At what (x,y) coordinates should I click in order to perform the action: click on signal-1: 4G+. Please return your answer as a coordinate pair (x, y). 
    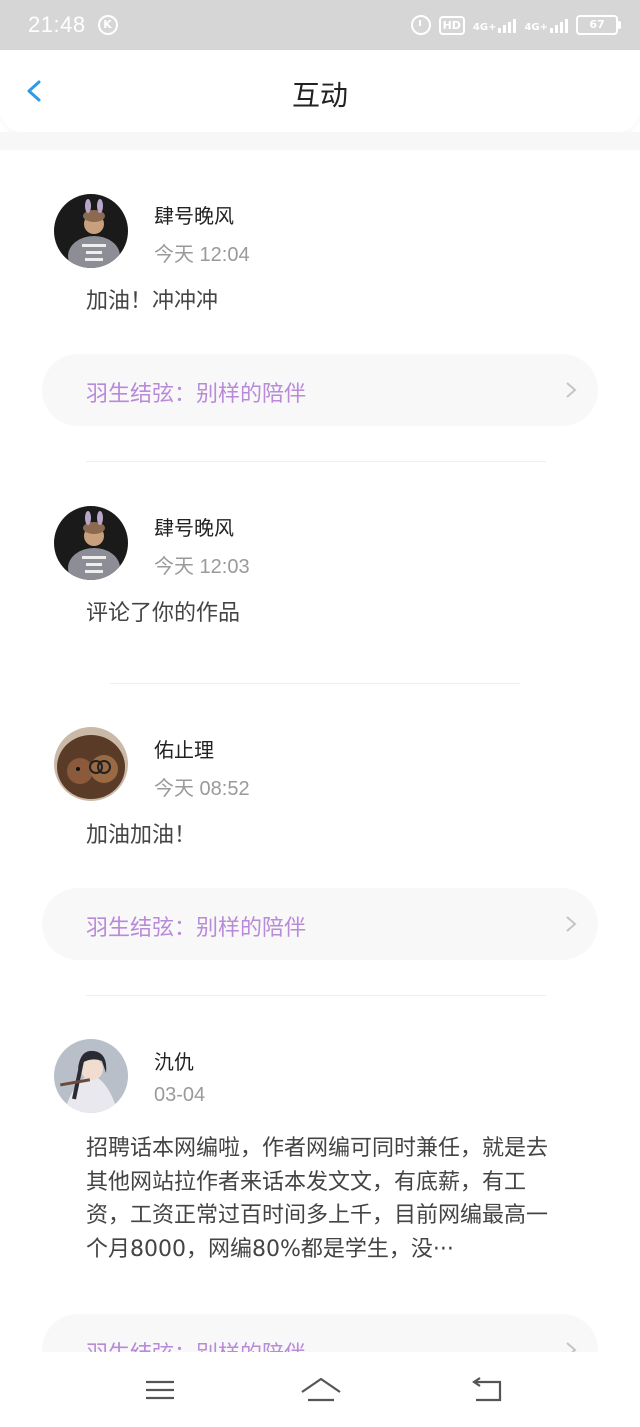
    Looking at the image, I should click on (495, 25).